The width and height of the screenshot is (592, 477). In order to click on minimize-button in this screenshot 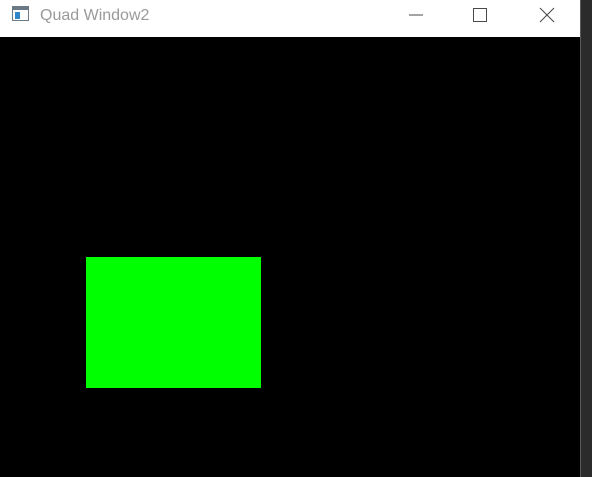, I will do `click(416, 15)`.